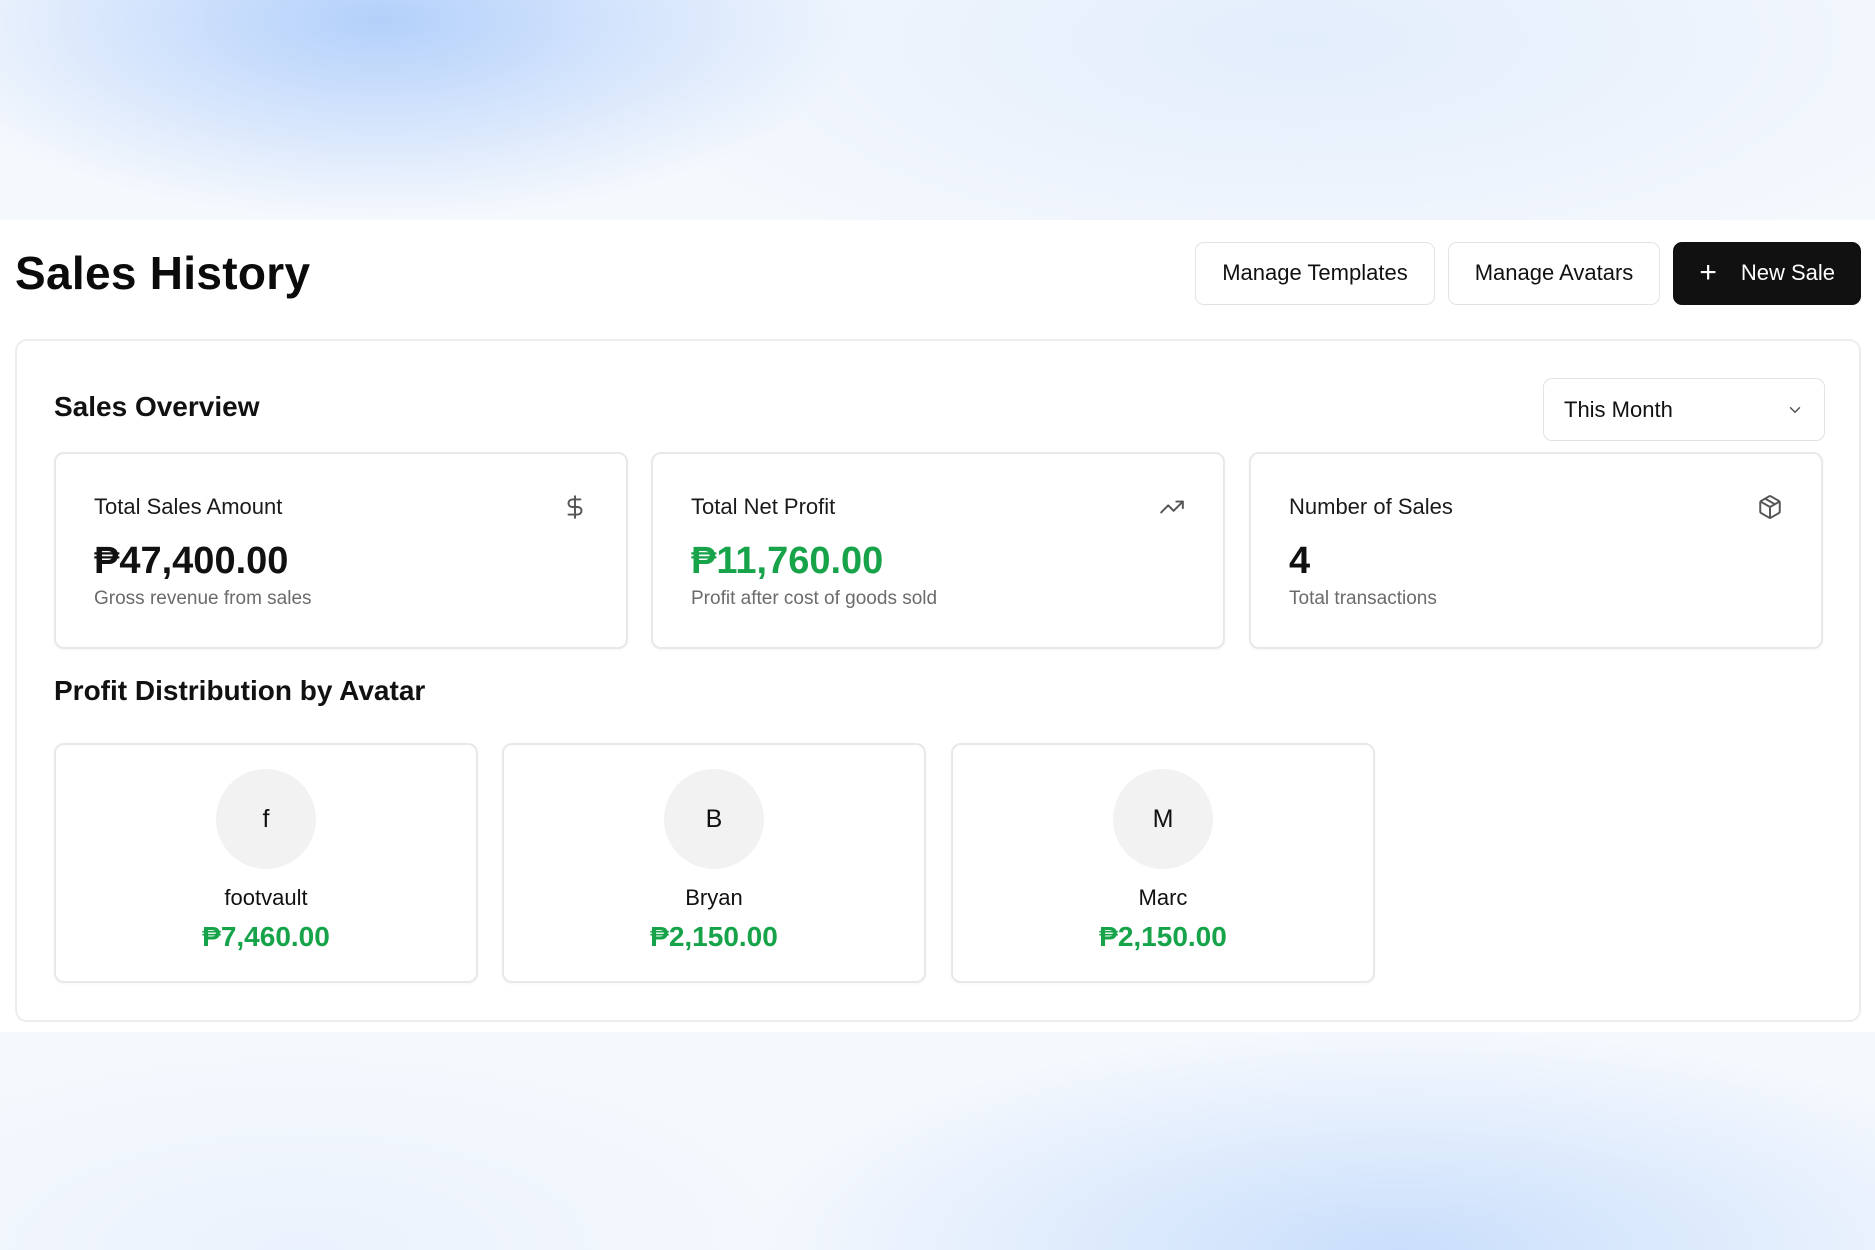  What do you see at coordinates (1315, 273) in the screenshot?
I see `manage-templates-button: Manage Templates` at bounding box center [1315, 273].